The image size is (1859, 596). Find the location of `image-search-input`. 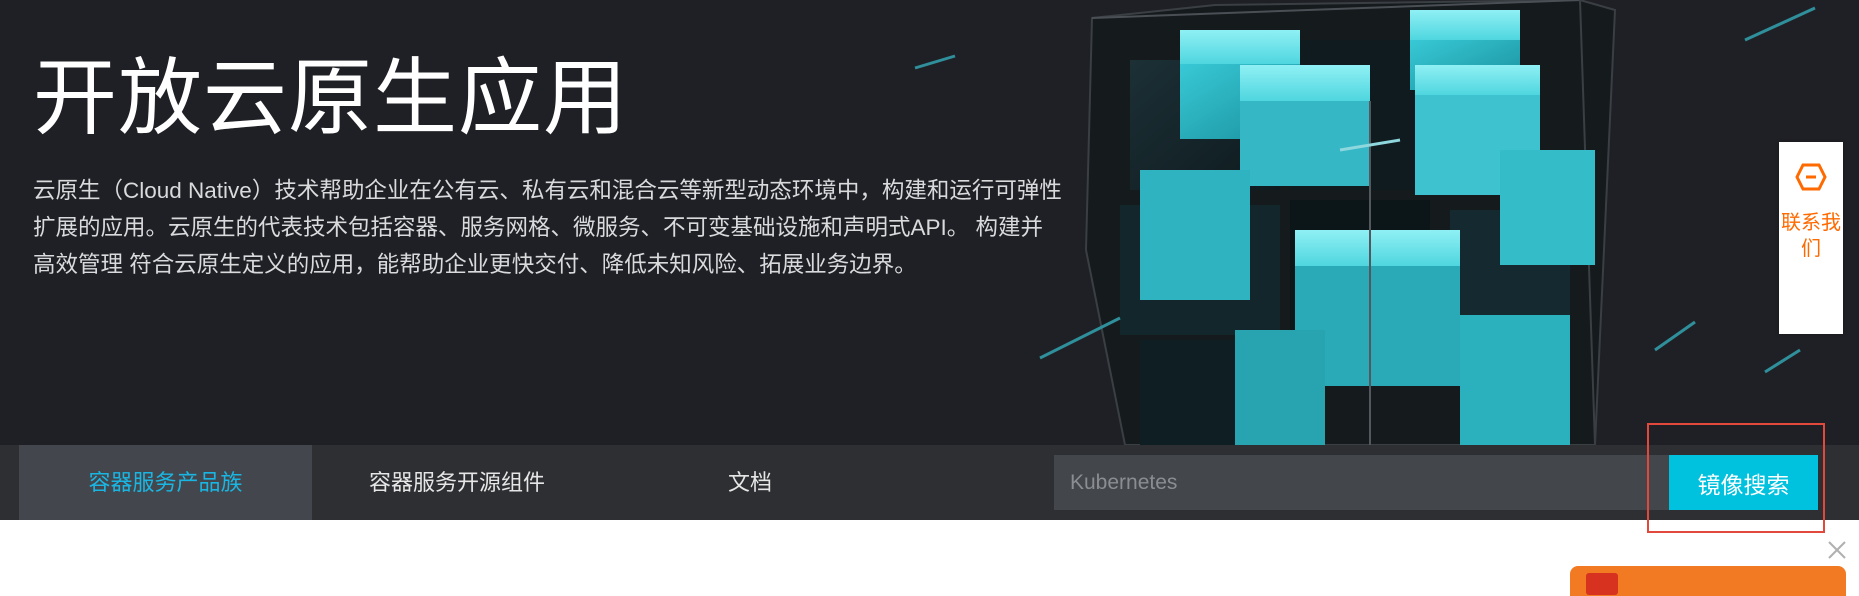

image-search-input is located at coordinates (1364, 482).